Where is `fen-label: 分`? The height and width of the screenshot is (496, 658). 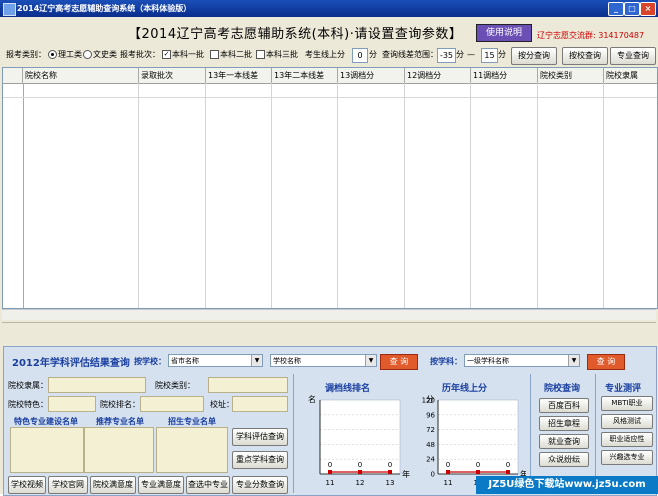
fen-label: 分 is located at coordinates (373, 54).